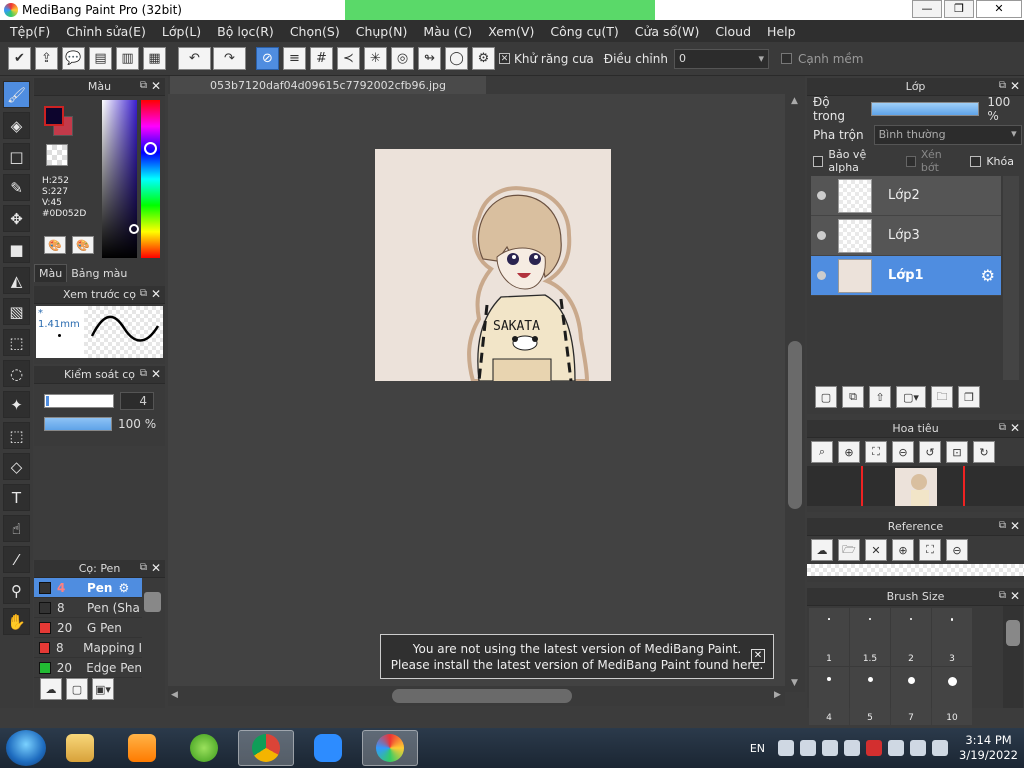 The height and width of the screenshot is (768, 1024). What do you see at coordinates (348, 58) in the screenshot?
I see `perspective-snap-icon: ≺` at bounding box center [348, 58].